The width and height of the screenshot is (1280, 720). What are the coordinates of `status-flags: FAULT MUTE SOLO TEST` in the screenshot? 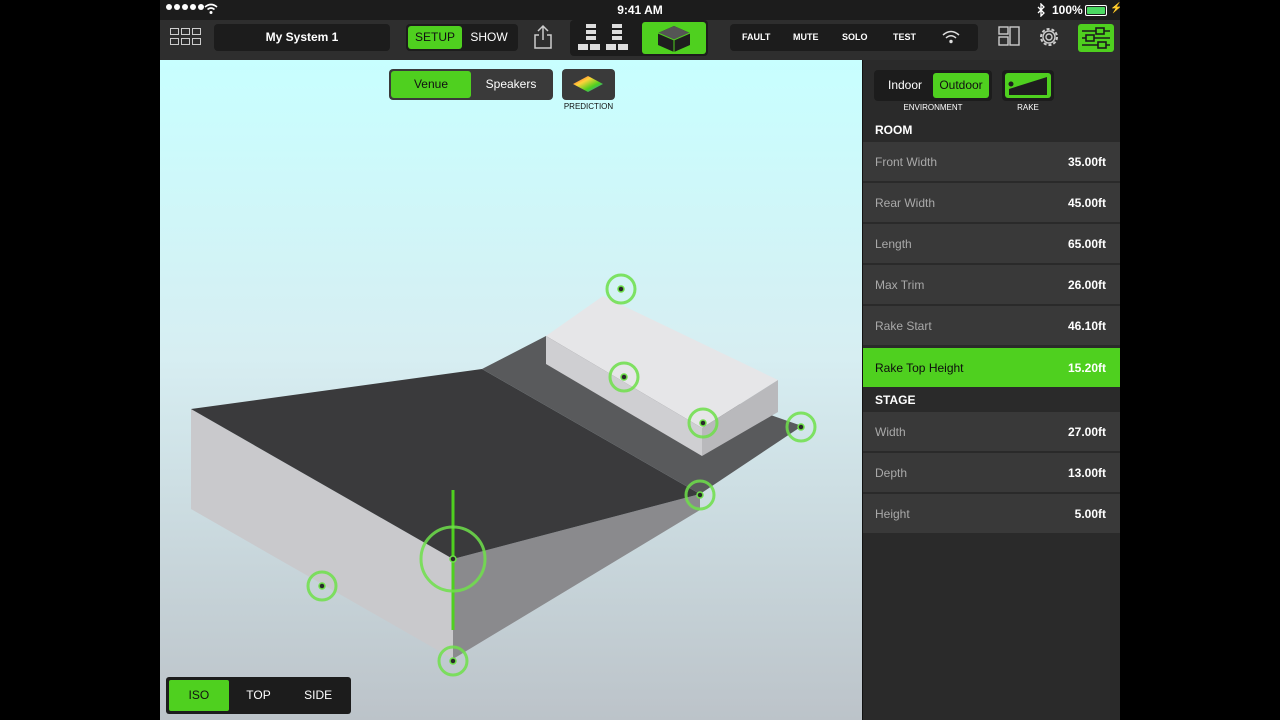 It's located at (854, 37).